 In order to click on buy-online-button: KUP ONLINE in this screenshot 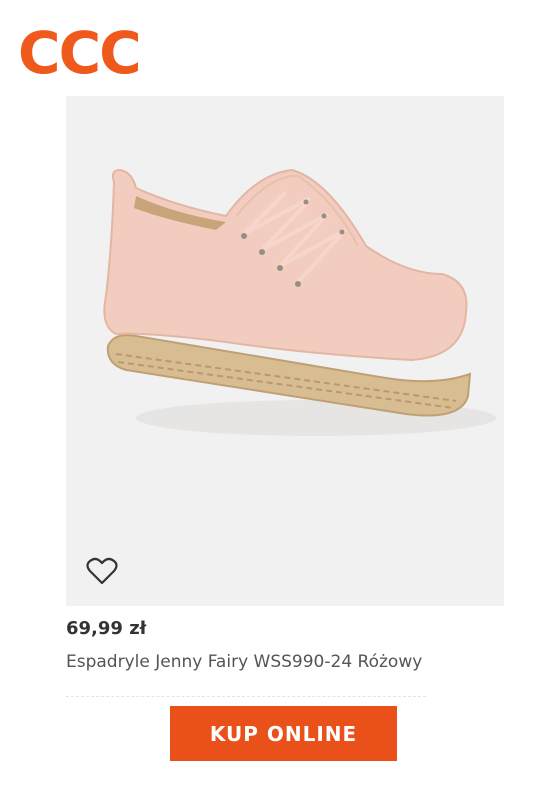, I will do `click(283, 733)`.